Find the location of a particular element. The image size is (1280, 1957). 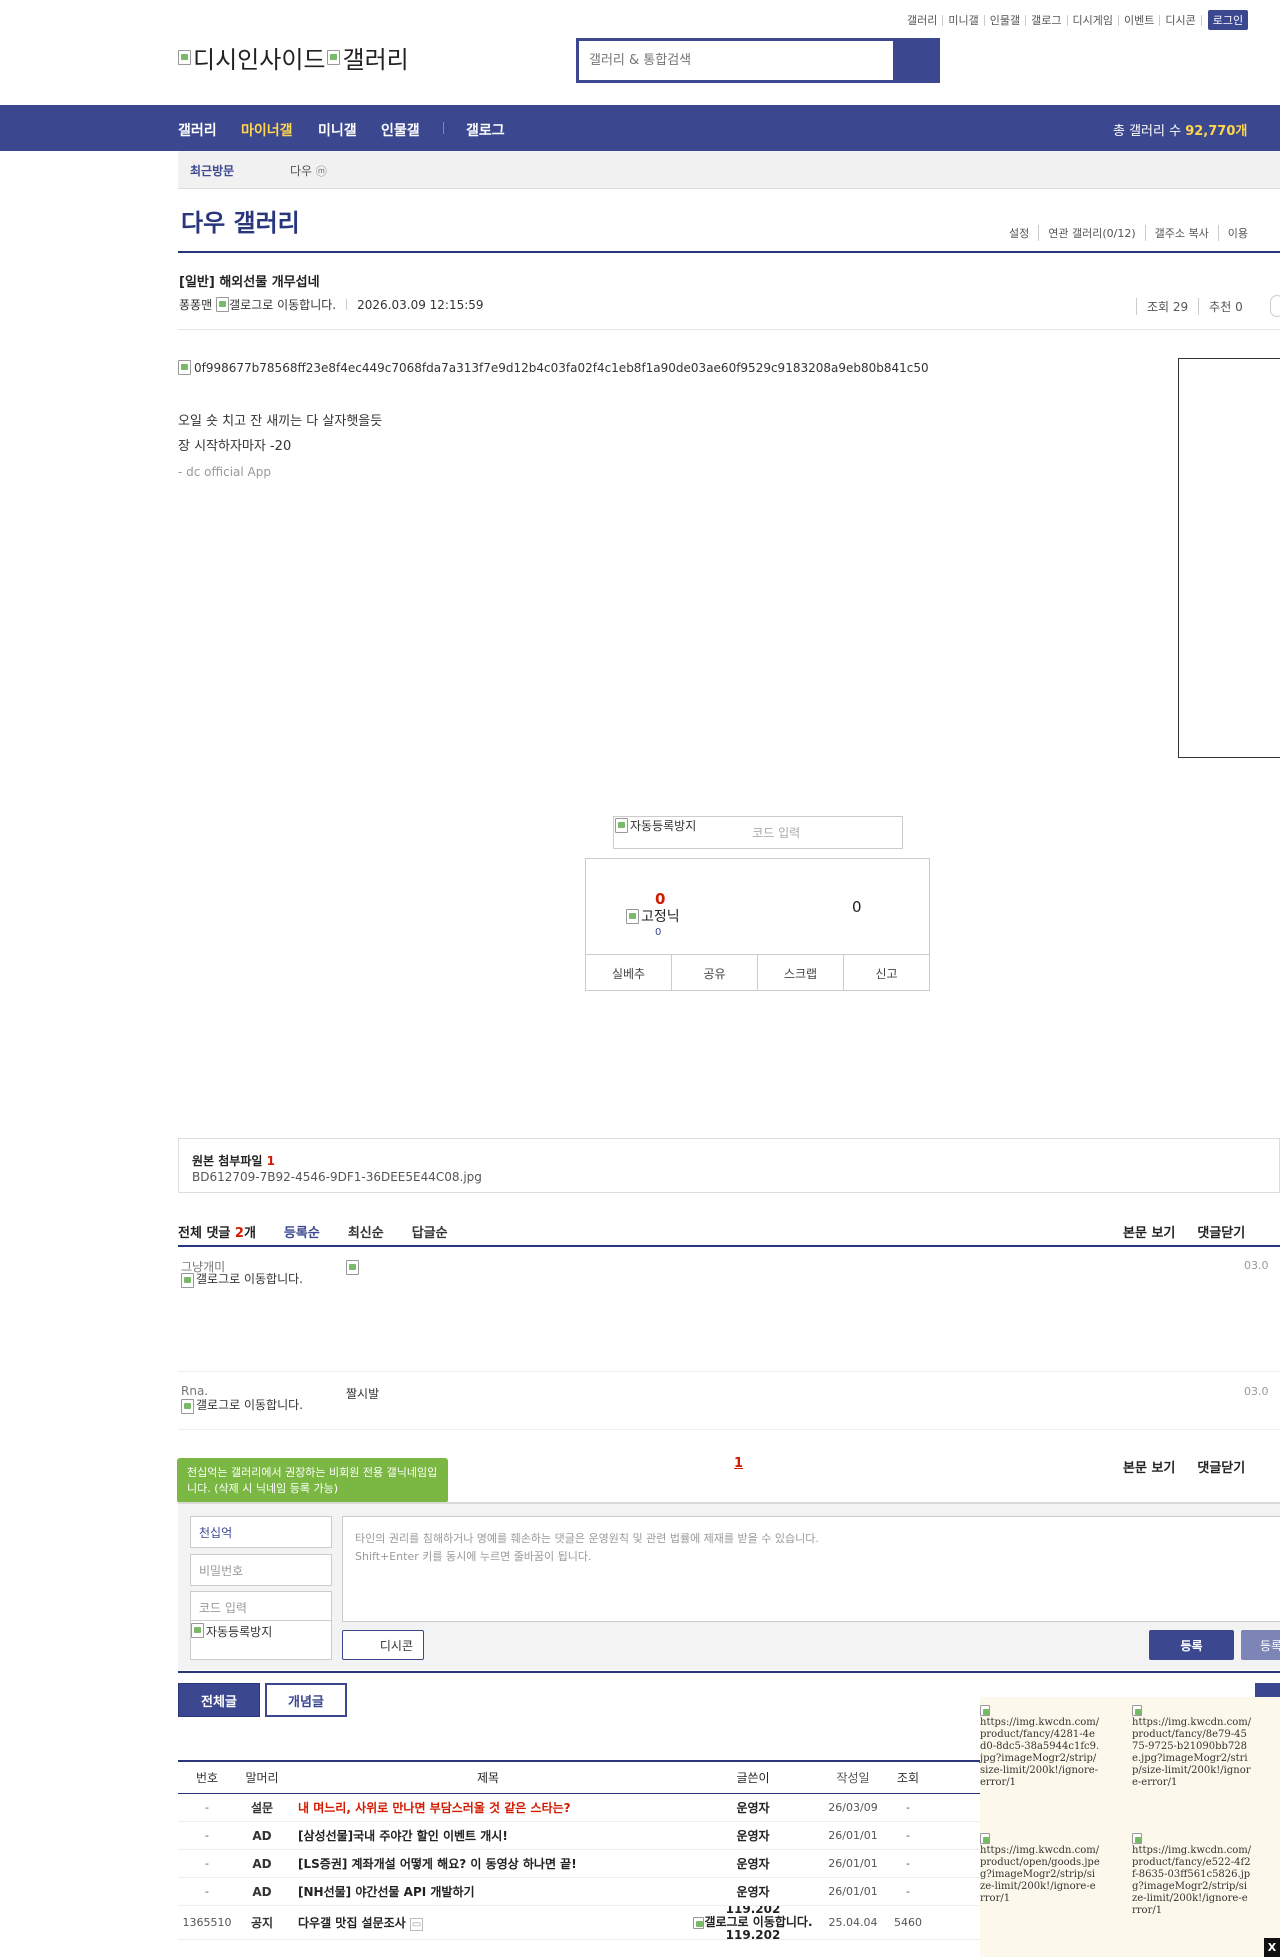

related-gallery-link: 연관 갤러리(0/12) is located at coordinates (1091, 233).